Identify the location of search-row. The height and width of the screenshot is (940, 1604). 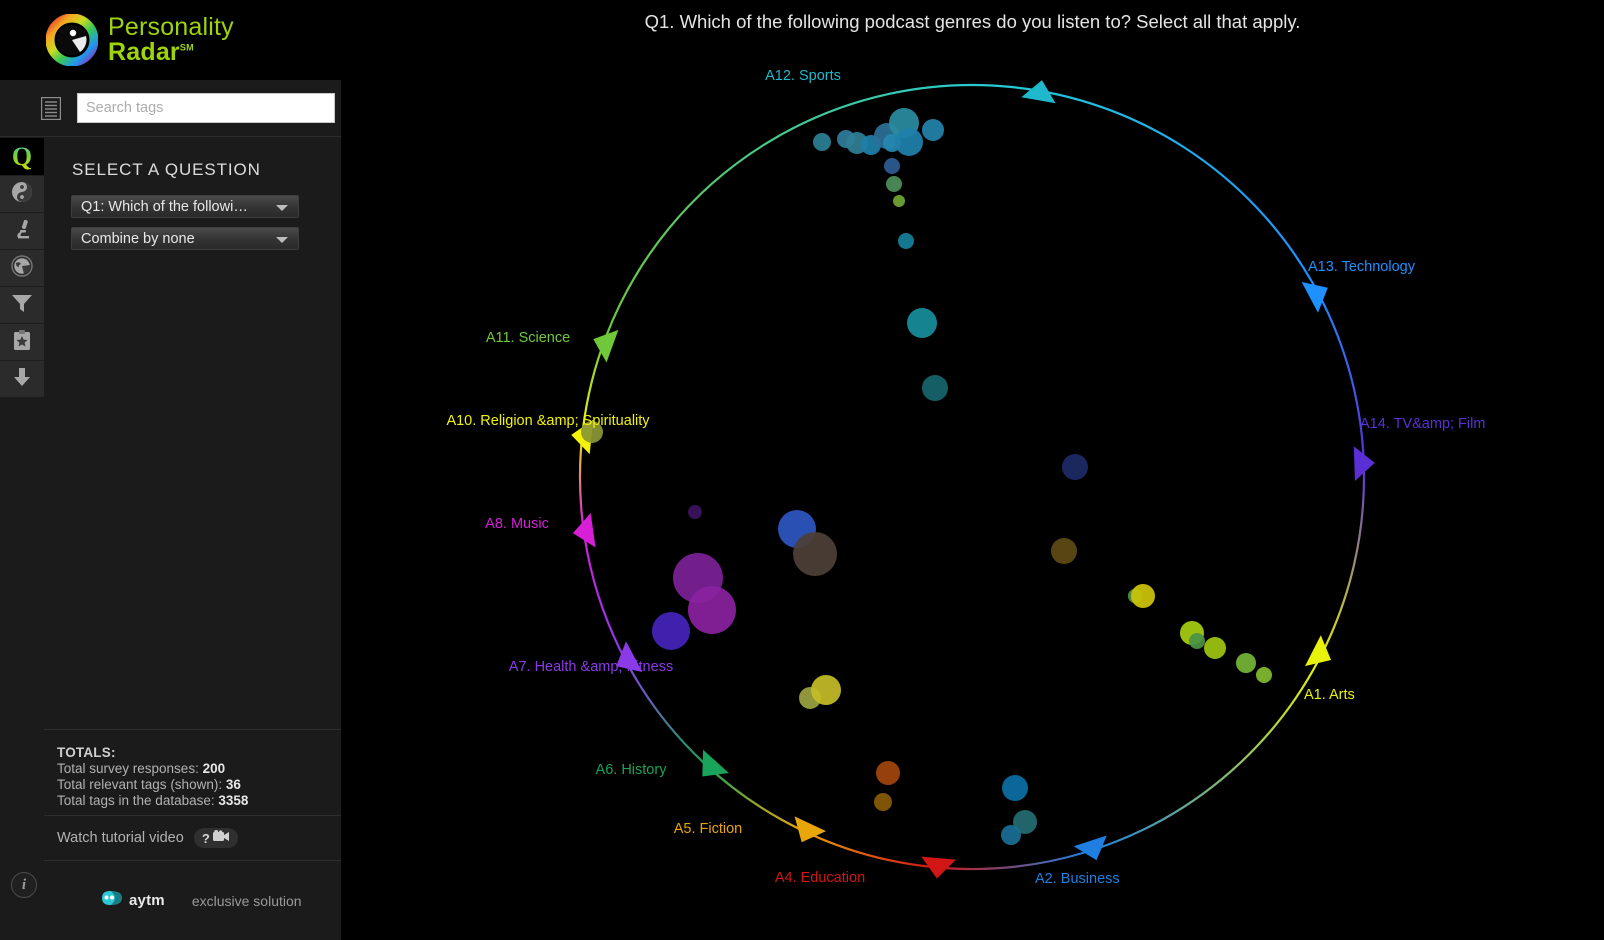
(170, 108).